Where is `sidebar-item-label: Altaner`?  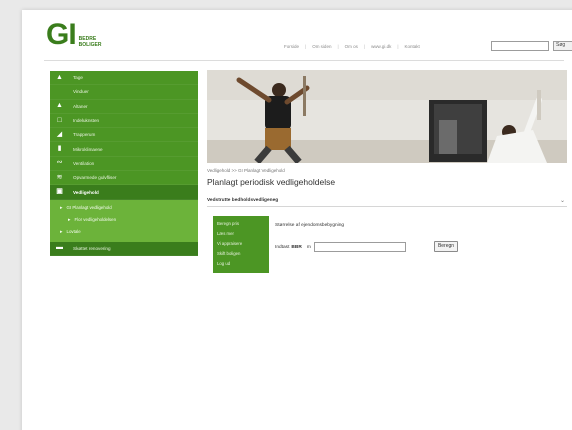 sidebar-item-label: Altaner is located at coordinates (80, 106).